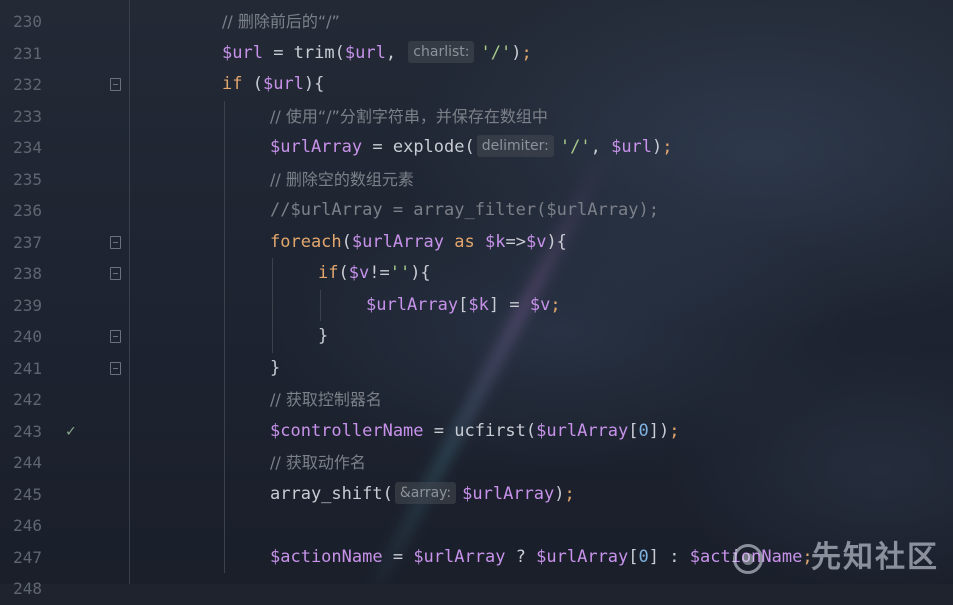 The width and height of the screenshot is (953, 605). I want to click on line-number: 239, so click(27, 305).